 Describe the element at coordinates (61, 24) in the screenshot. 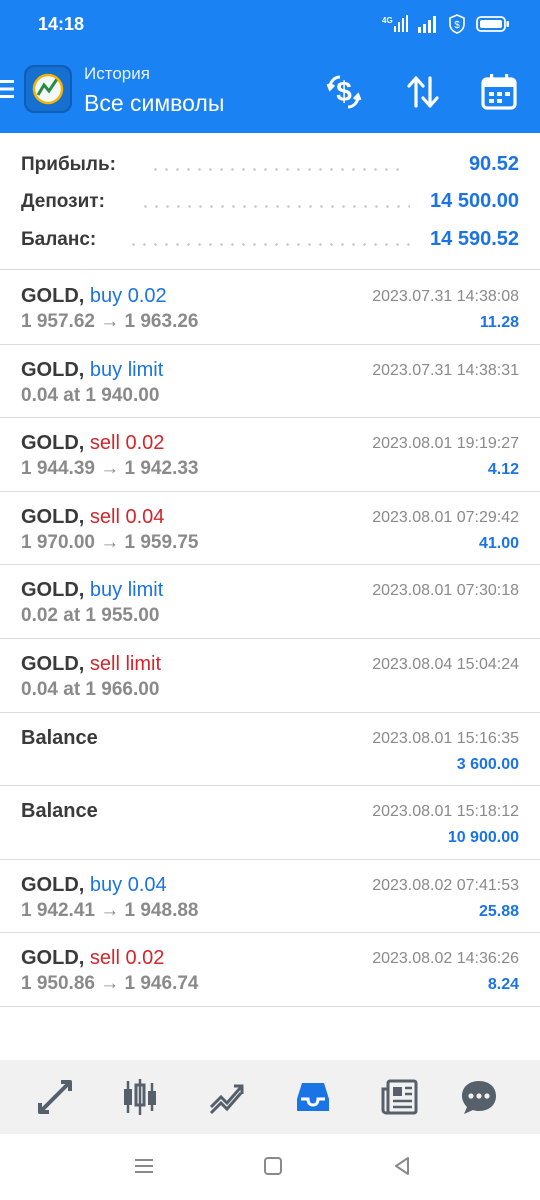

I see `status-time: 14:18` at that location.